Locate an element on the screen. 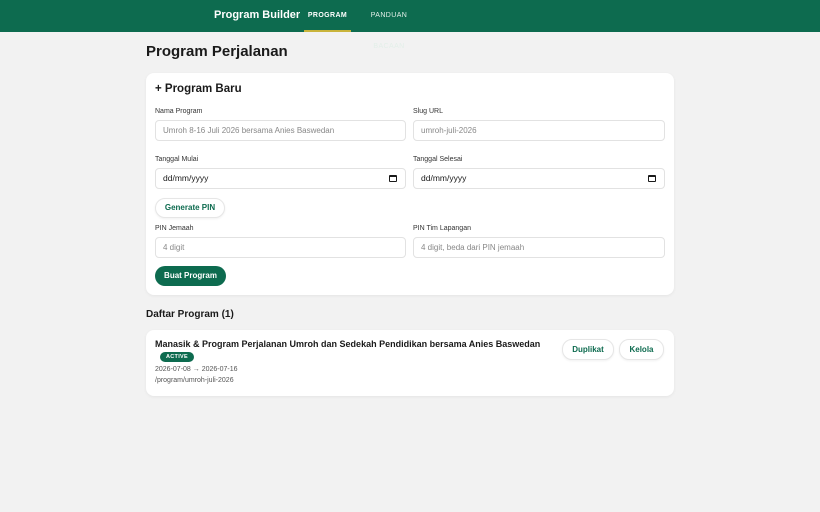  slug-url-input: umroh-juli-2026 is located at coordinates (539, 130).